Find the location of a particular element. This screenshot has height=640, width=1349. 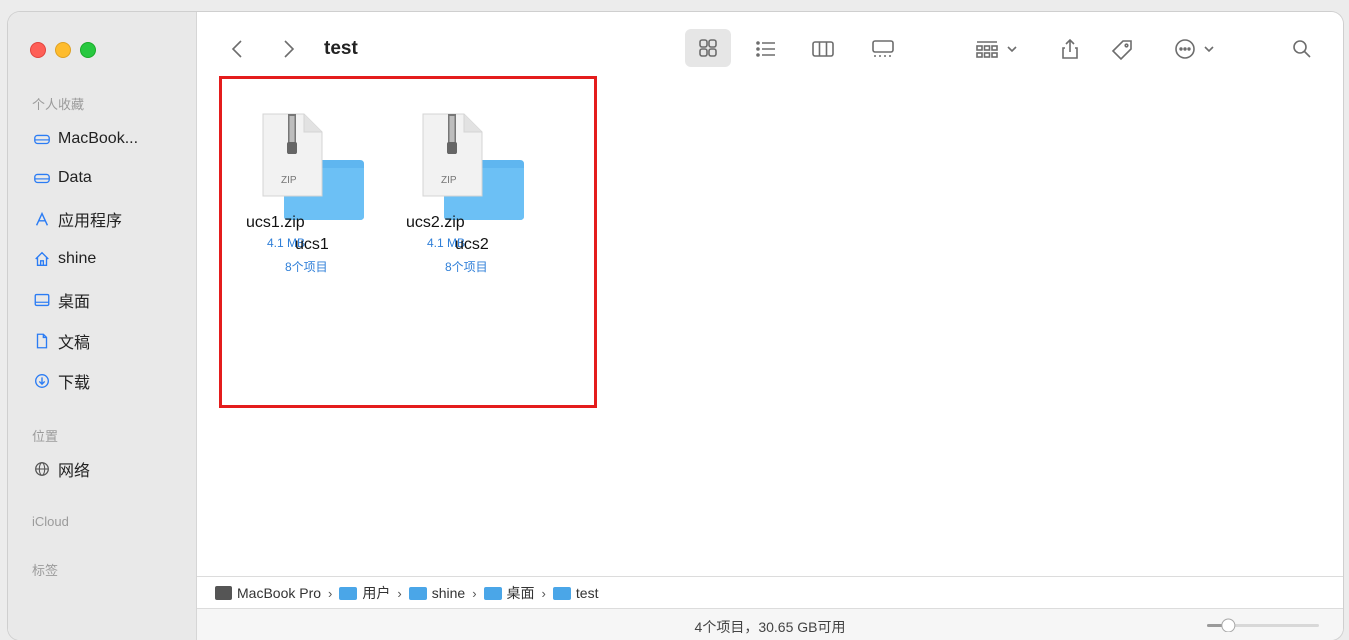

path-item-shine: shine is located at coordinates (436, 593).